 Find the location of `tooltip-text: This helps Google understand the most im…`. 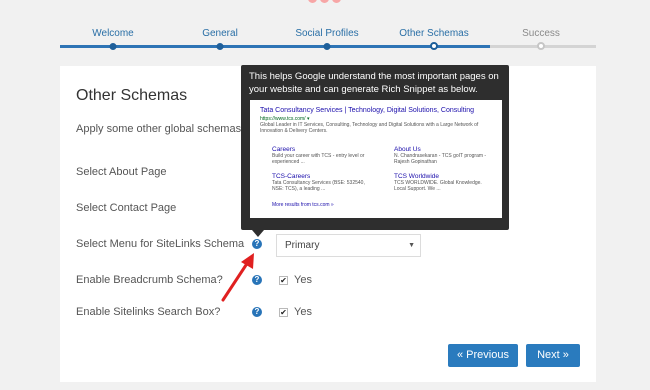

tooltip-text: This helps Google understand the most im… is located at coordinates (374, 83).